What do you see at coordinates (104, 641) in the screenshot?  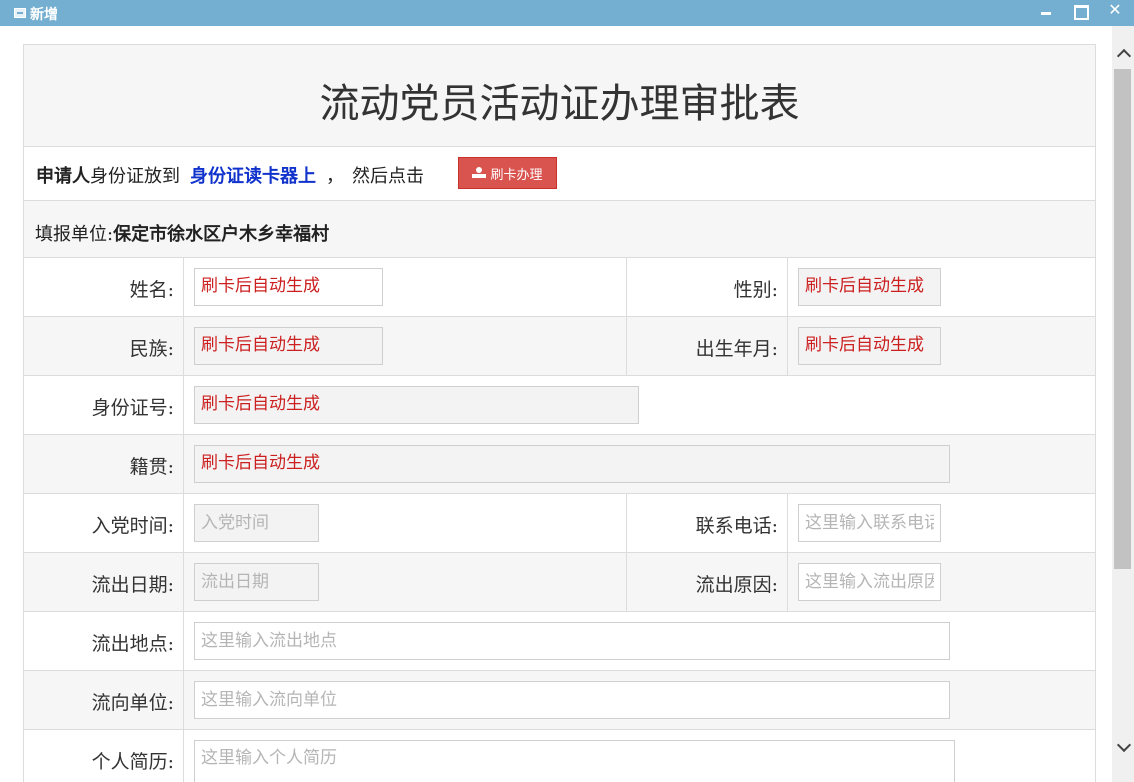 I see `outflow-place-label: 流出地点:` at bounding box center [104, 641].